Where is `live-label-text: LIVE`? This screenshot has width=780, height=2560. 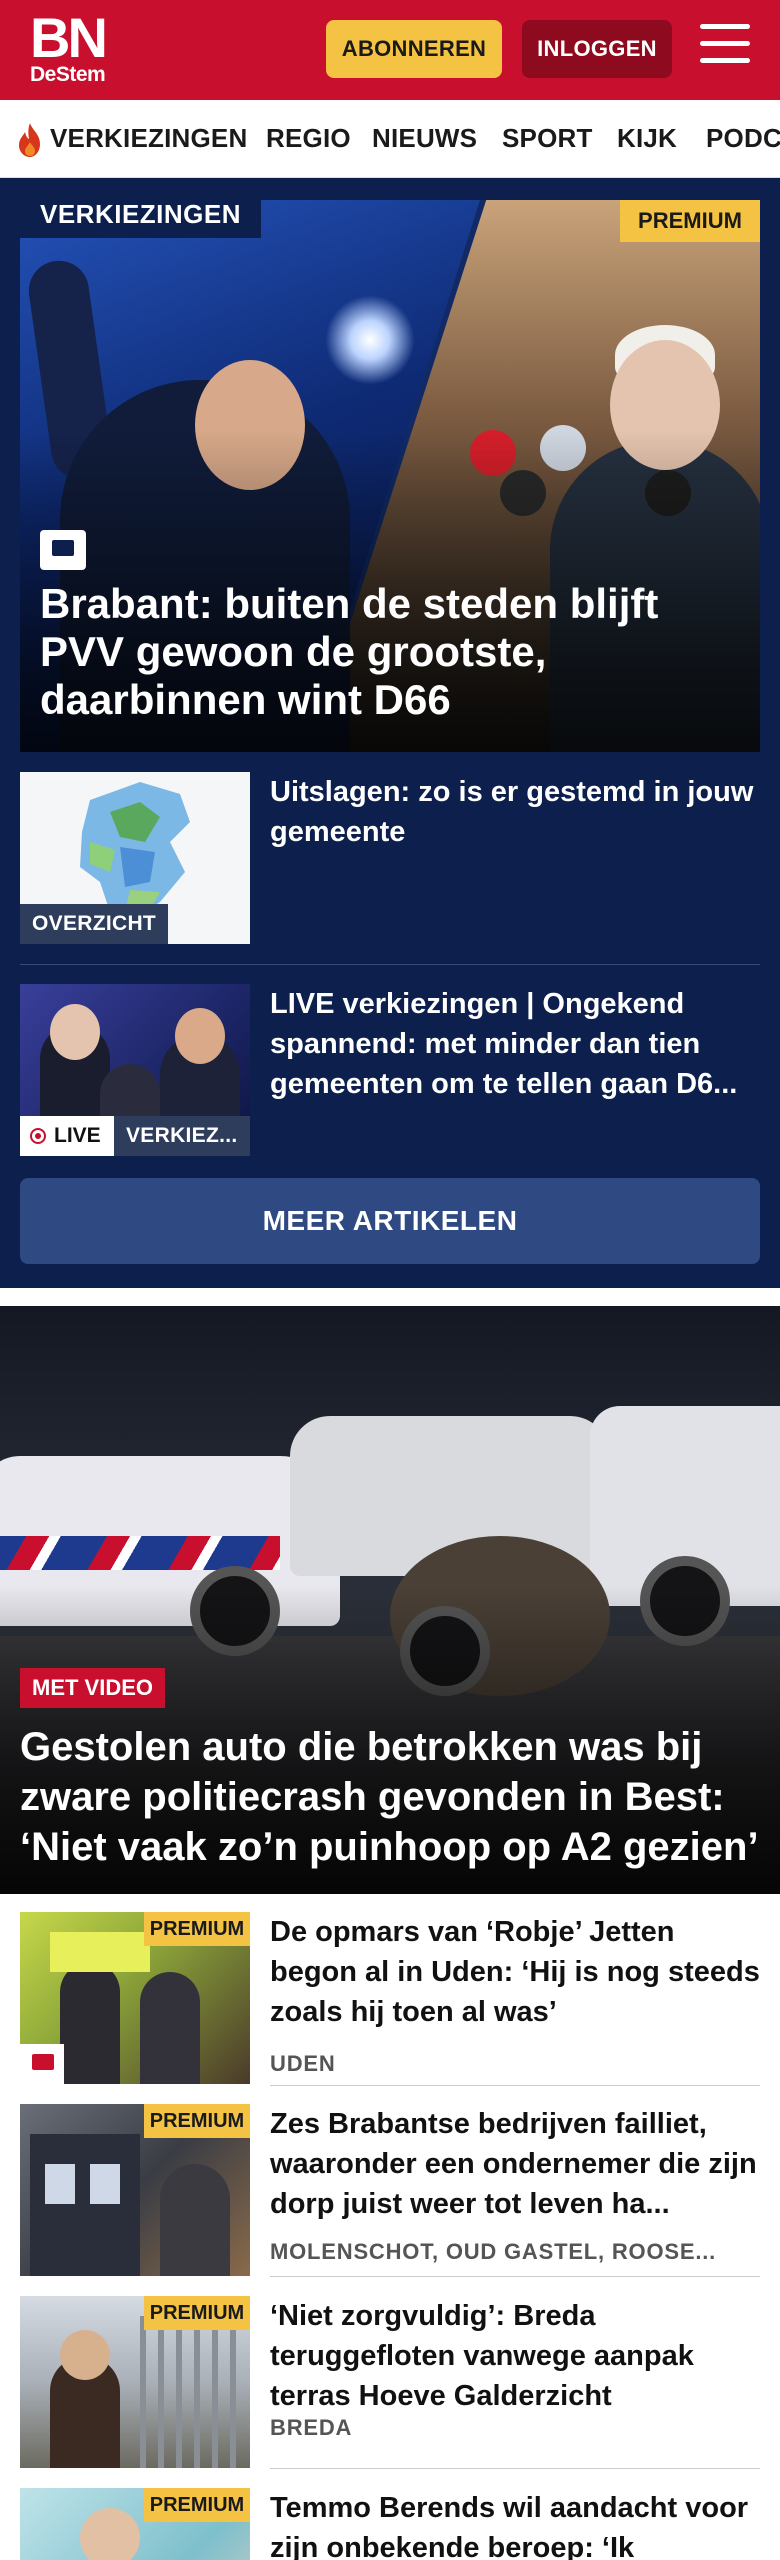 live-label-text: LIVE is located at coordinates (77, 1135).